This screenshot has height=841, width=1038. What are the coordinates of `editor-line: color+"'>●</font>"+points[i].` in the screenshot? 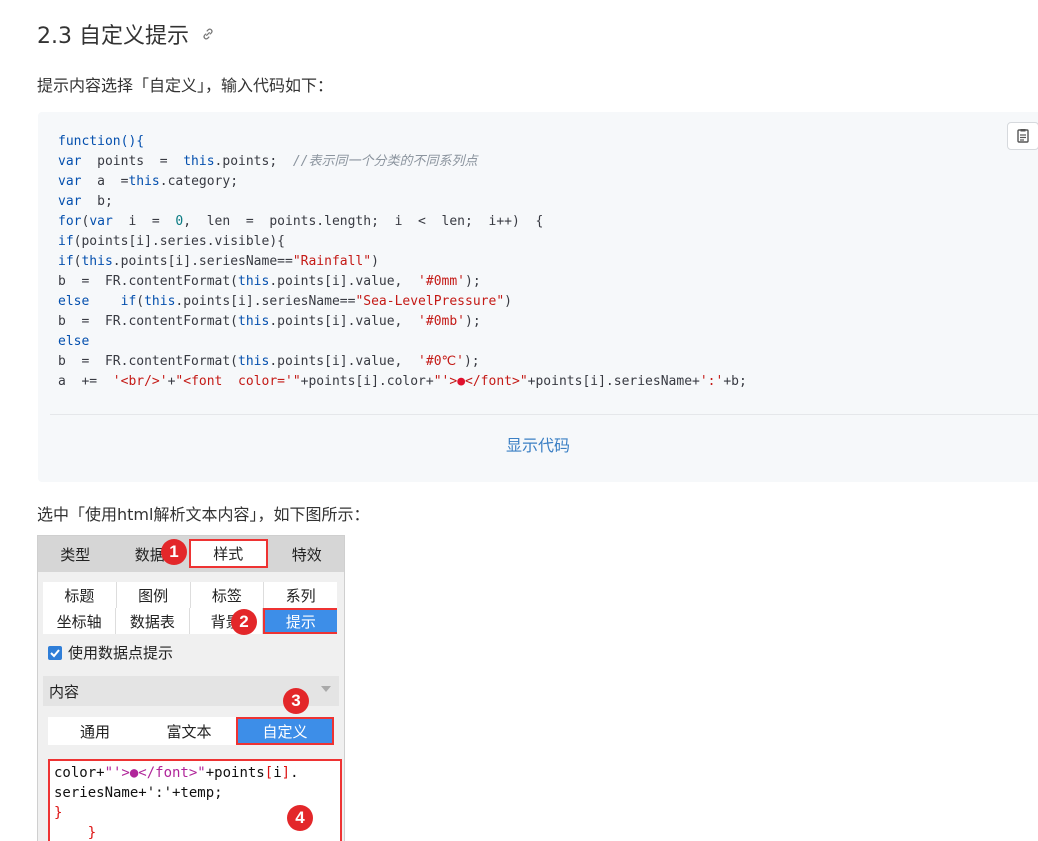 It's located at (176, 773).